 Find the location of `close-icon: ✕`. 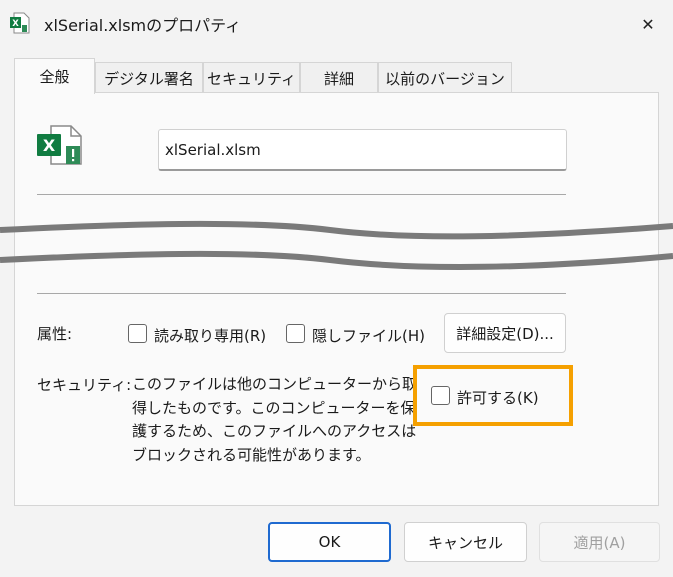

close-icon: ✕ is located at coordinates (648, 24).